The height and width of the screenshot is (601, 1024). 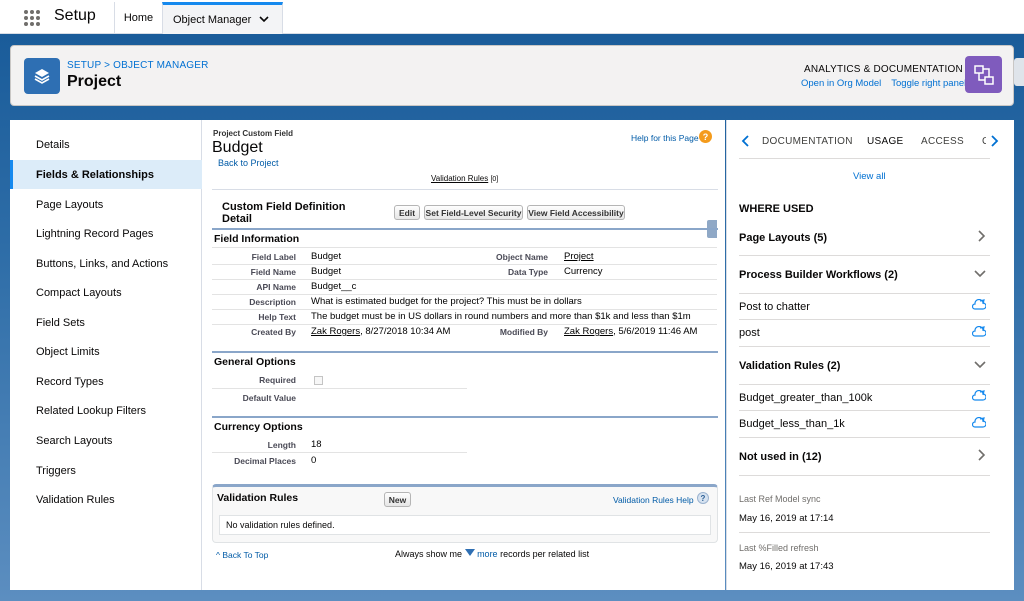 I want to click on sidebar-item-compact-layouts: Compact Layouts, so click(x=106, y=292).